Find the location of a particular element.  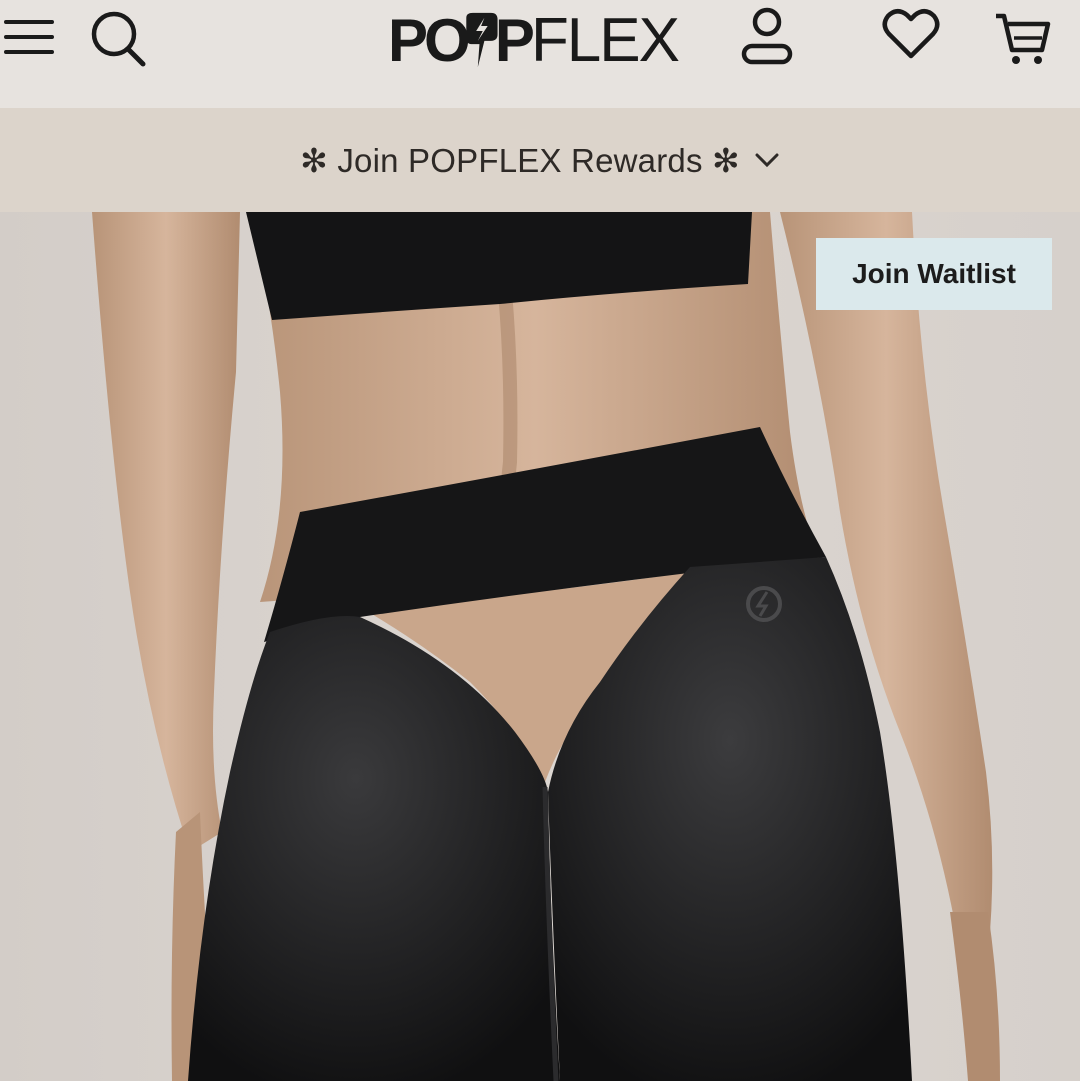

logo-text-right: FLEX is located at coordinates (605, 40).